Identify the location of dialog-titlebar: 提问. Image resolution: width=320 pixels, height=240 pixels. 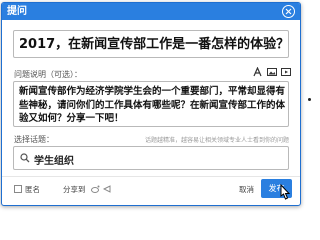
(151, 11).